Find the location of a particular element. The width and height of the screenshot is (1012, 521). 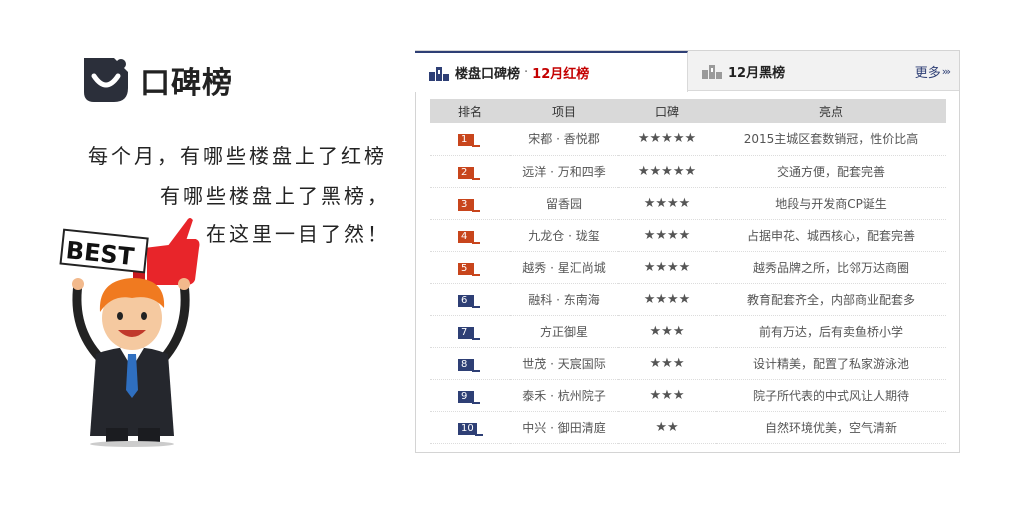

table-row: 2 远洋 · 万和四季 ★★★★★ 交通方便，配套完善 is located at coordinates (688, 171).